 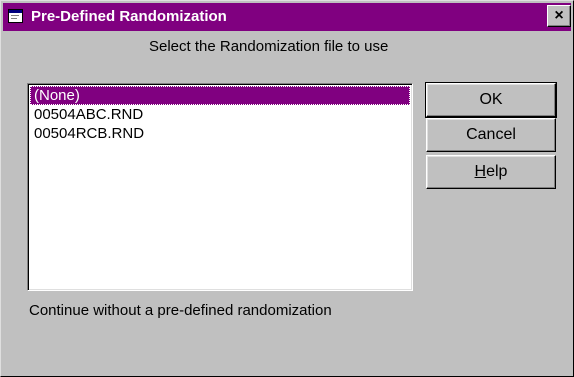 I want to click on window-title: Pre-Defined Randomization, so click(x=129, y=16).